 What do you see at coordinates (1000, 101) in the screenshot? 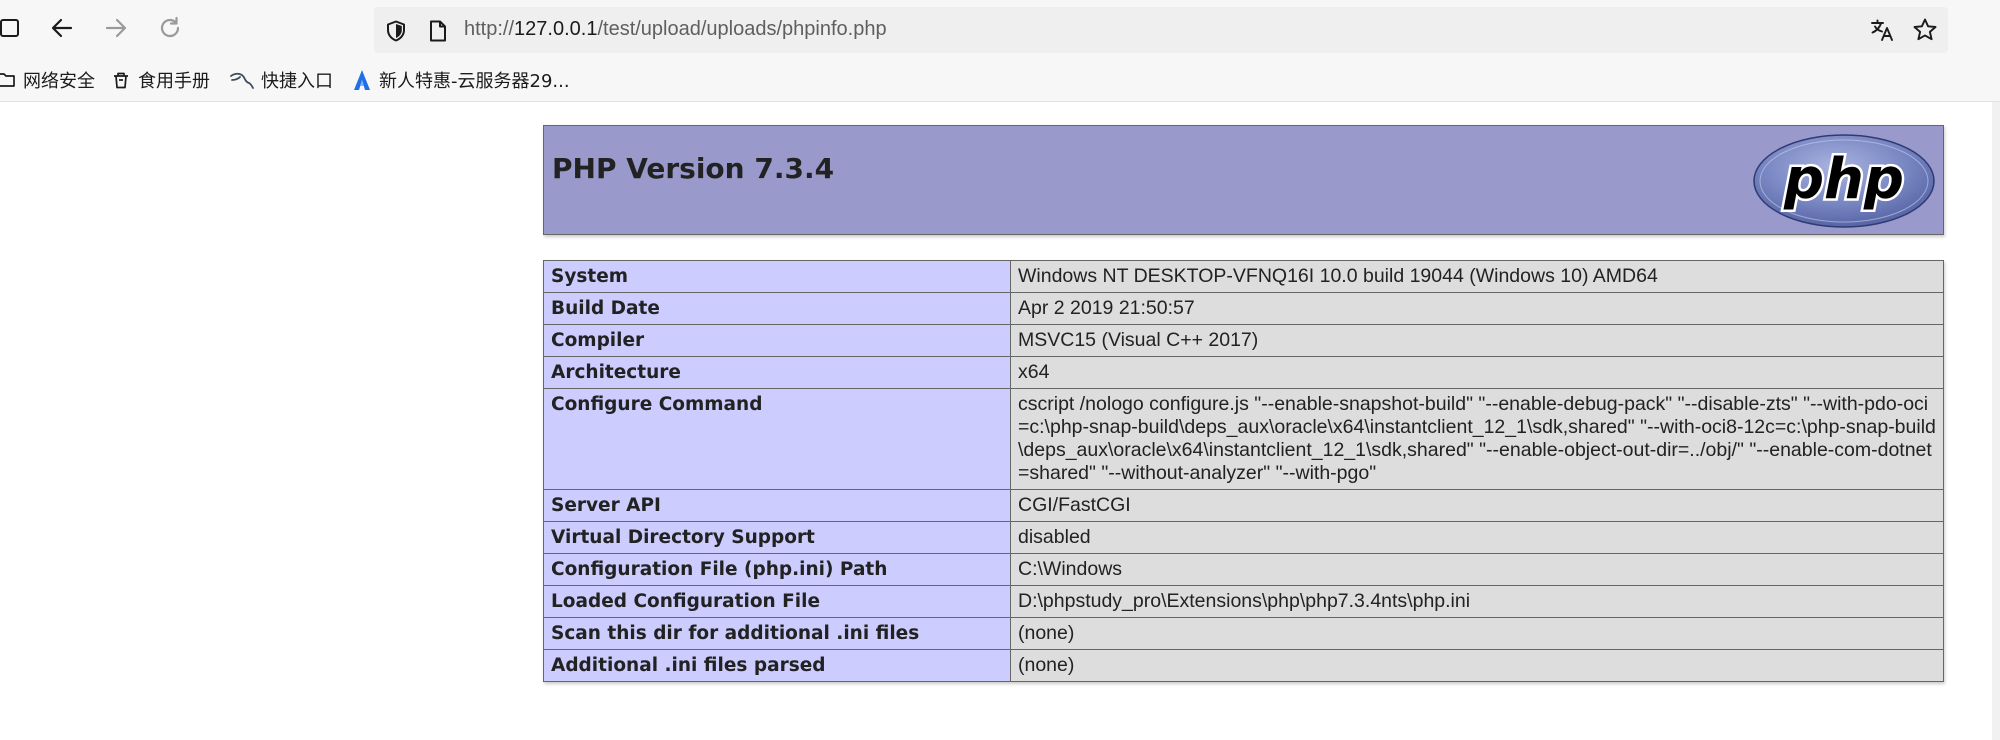
I see `toolbar-divider` at bounding box center [1000, 101].